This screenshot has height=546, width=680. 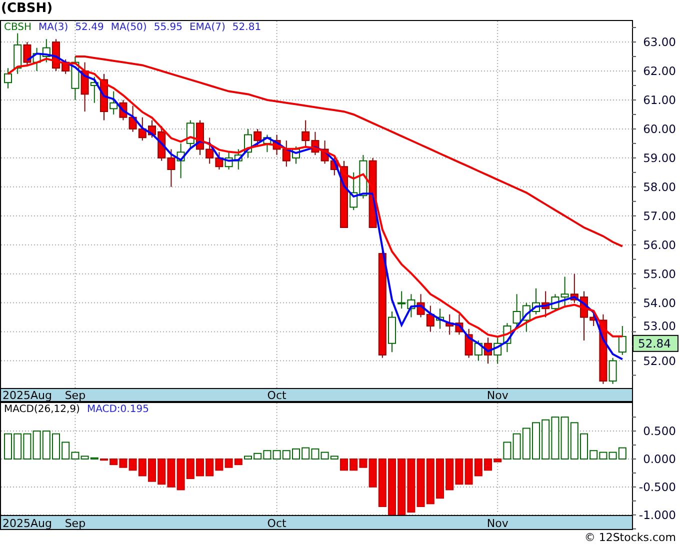 I want to click on price-axis-label: 61.00, so click(x=659, y=99).